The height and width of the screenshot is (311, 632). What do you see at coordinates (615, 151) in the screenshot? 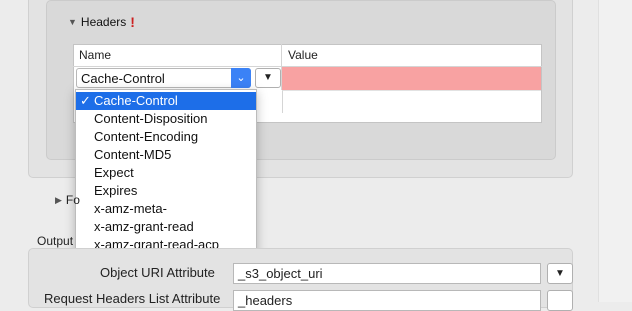
I see `scroll-gutter` at bounding box center [615, 151].